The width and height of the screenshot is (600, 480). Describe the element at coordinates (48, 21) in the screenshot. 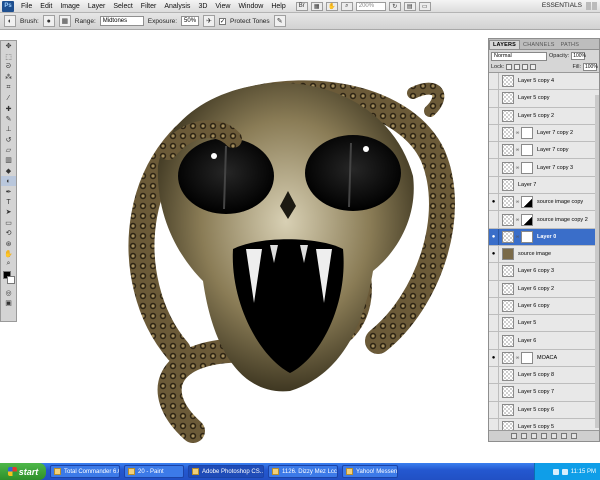

I see `brush-preset-picker-icon: ●` at that location.